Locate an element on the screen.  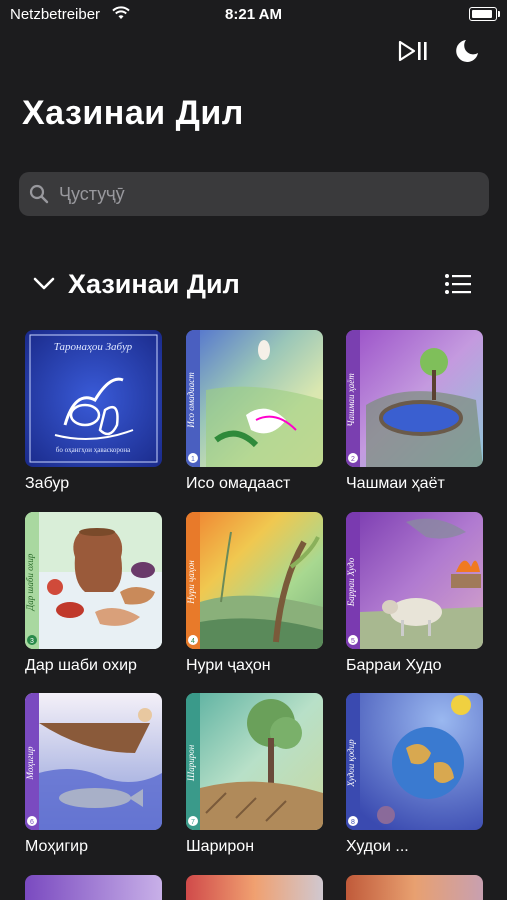
cover-badge: 8 is located at coordinates (353, 822).